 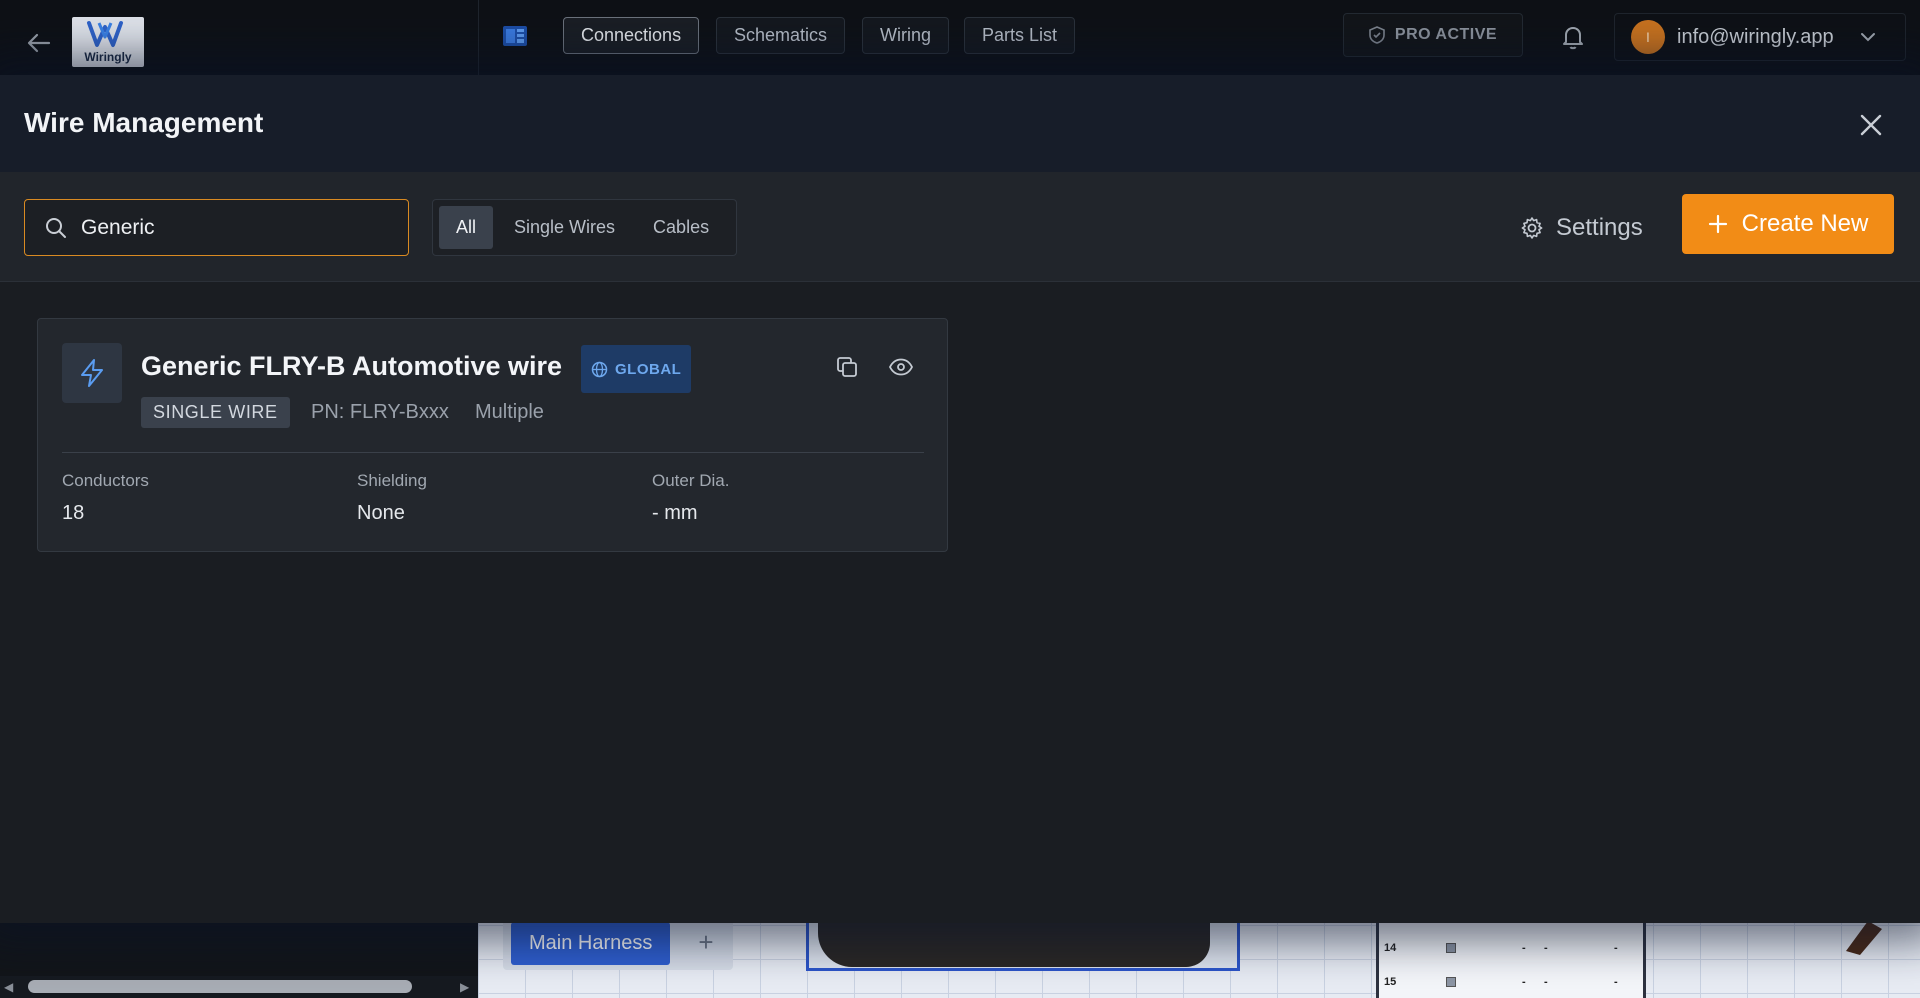 I want to click on plus-icon, so click(x=1717, y=224).